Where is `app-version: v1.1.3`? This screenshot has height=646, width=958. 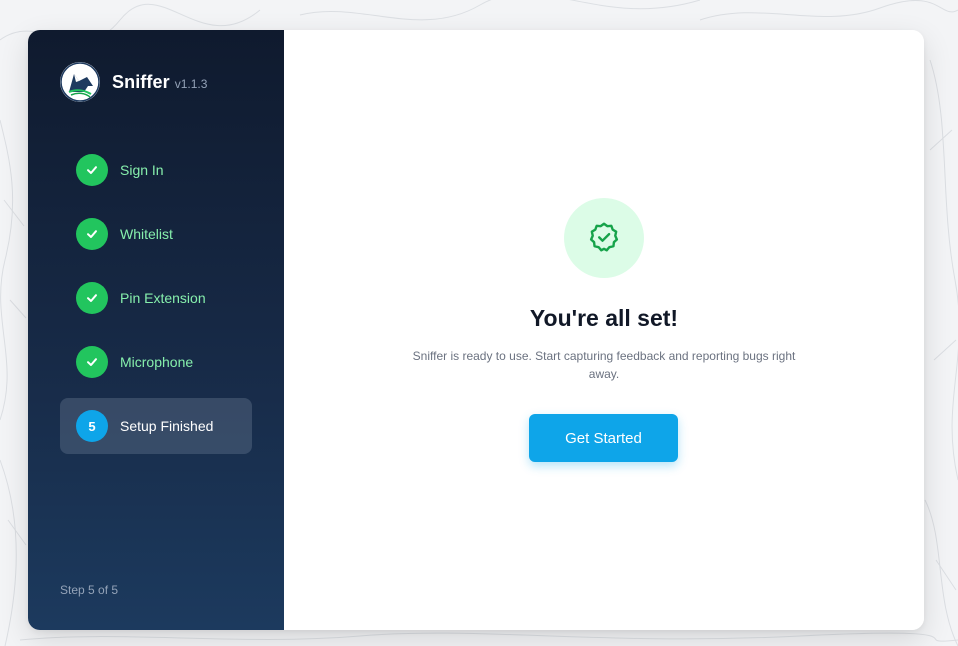 app-version: v1.1.3 is located at coordinates (191, 84).